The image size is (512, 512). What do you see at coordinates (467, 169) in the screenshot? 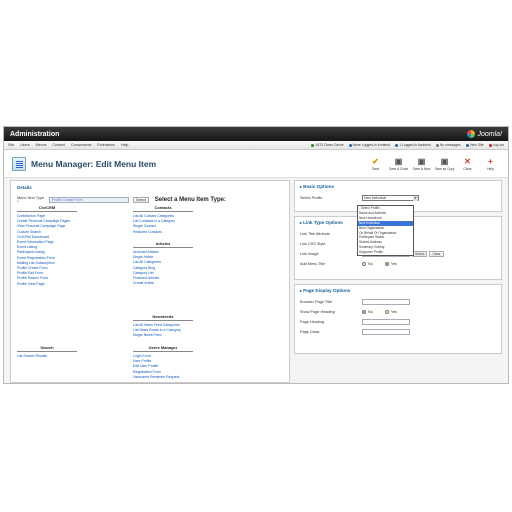
I see `close-button-label: Close` at bounding box center [467, 169].